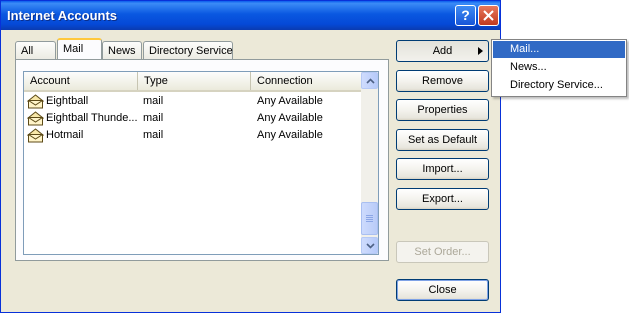 The width and height of the screenshot is (629, 315). I want to click on list-header: Account Type Connection, so click(193, 82).